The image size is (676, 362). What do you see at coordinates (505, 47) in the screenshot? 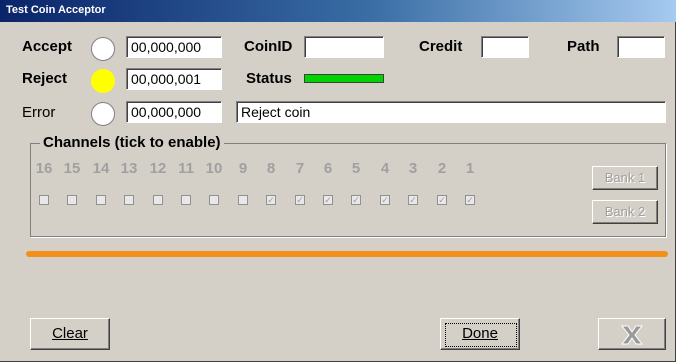
I see `credit-field` at bounding box center [505, 47].